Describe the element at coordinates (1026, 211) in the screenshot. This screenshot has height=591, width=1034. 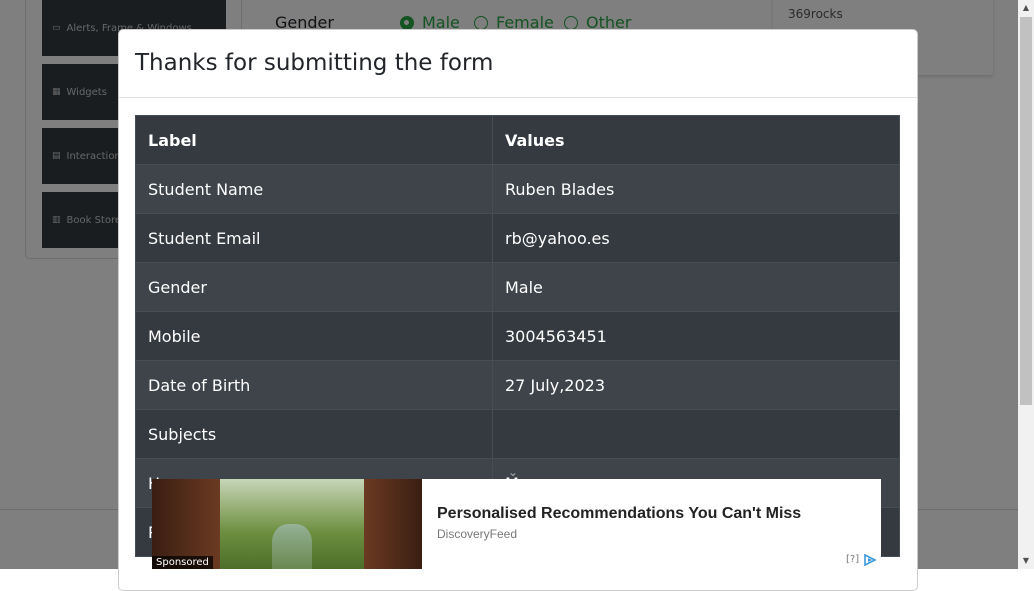
I see `scroll-thumb` at that location.